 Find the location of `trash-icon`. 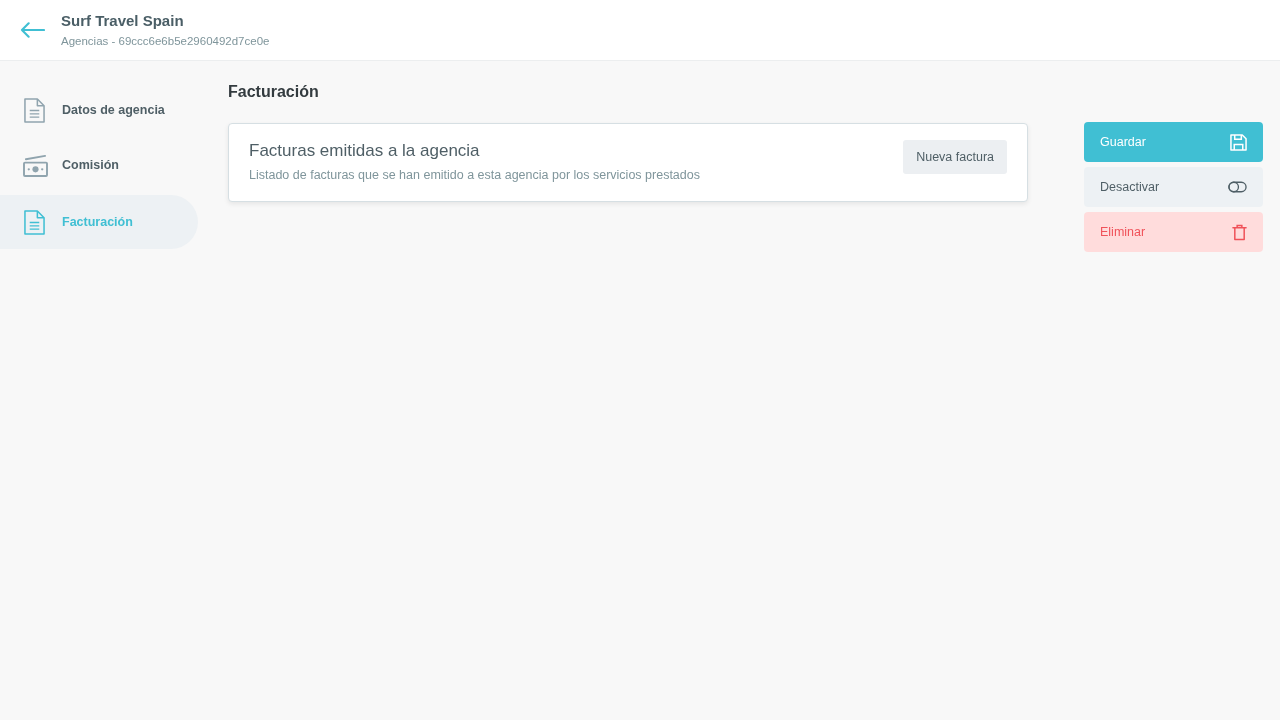

trash-icon is located at coordinates (1239, 232).